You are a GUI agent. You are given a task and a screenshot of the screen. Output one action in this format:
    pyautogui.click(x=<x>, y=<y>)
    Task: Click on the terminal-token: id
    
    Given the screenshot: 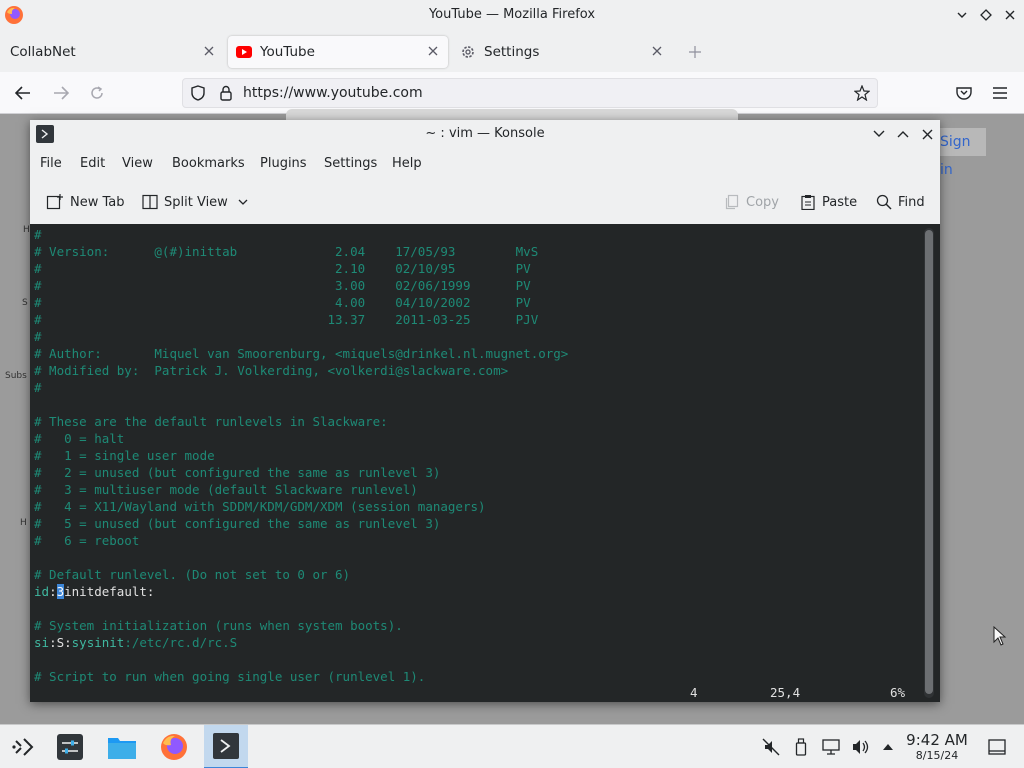 What is the action you would take?
    pyautogui.click(x=42, y=591)
    